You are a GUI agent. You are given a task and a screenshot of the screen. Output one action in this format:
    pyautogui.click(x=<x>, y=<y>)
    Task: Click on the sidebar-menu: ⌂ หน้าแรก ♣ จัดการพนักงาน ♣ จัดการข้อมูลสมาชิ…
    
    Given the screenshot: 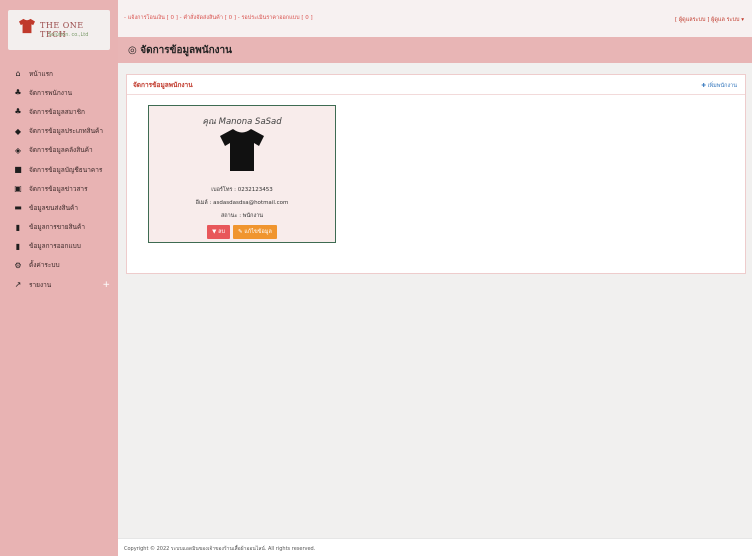 What is the action you would take?
    pyautogui.click(x=59, y=179)
    